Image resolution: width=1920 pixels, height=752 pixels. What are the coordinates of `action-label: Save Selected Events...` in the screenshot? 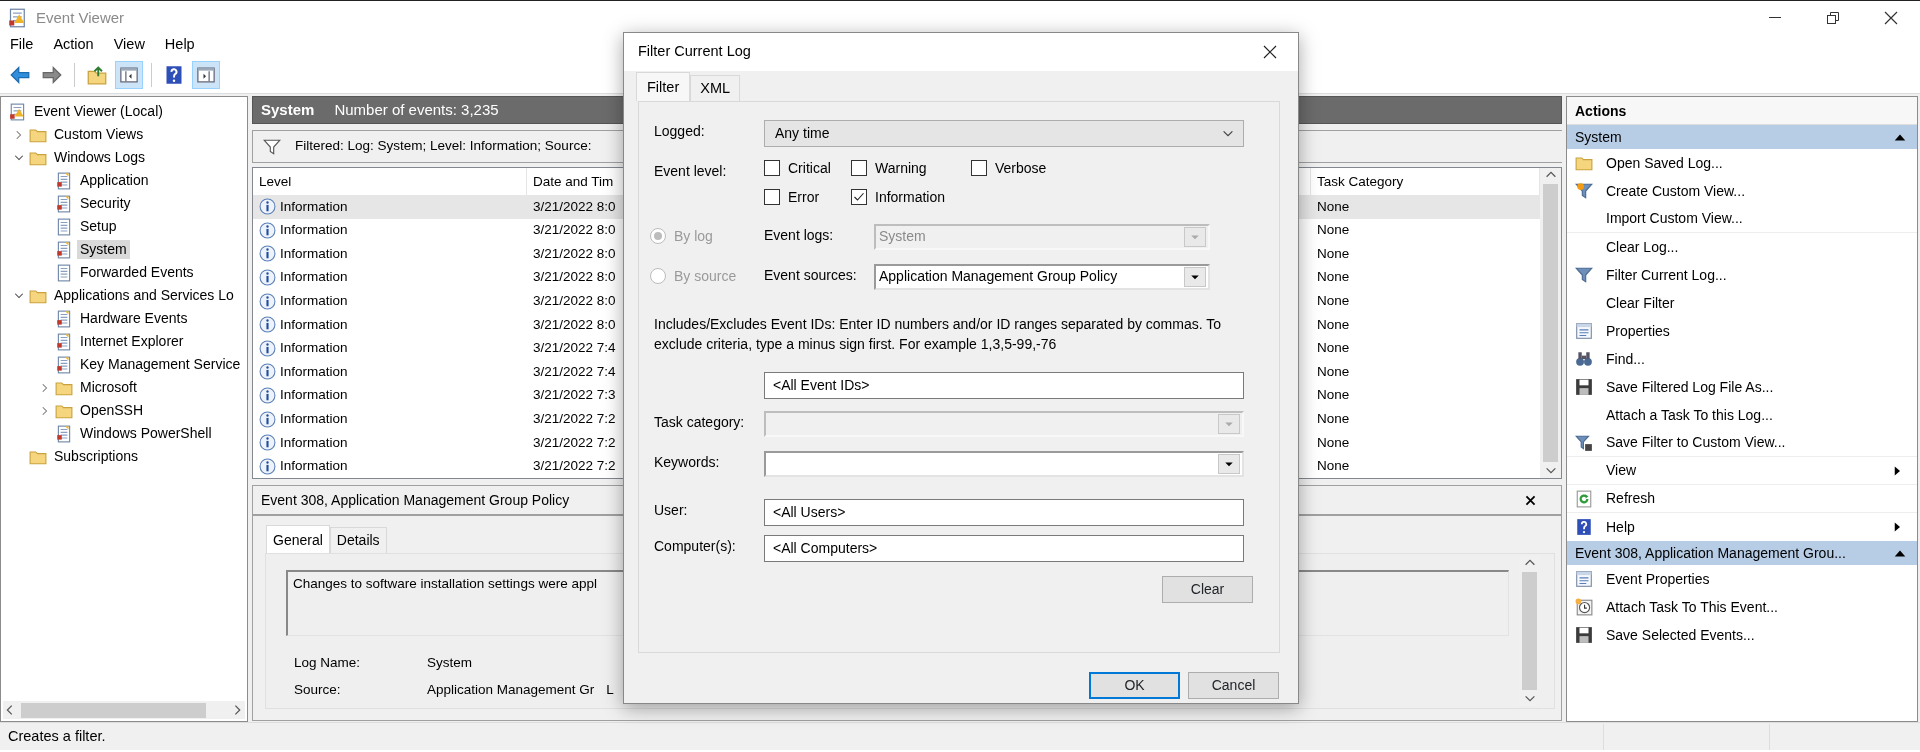 It's located at (1680, 635).